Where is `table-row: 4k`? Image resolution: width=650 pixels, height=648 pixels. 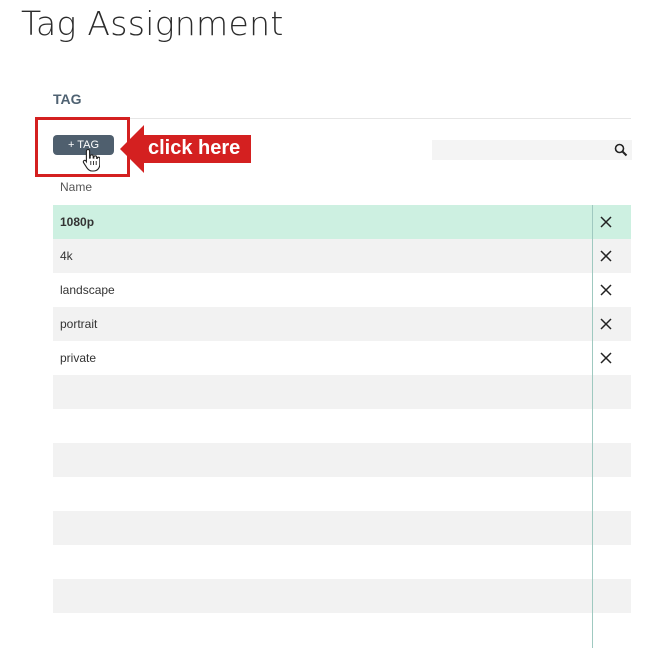 table-row: 4k is located at coordinates (342, 256).